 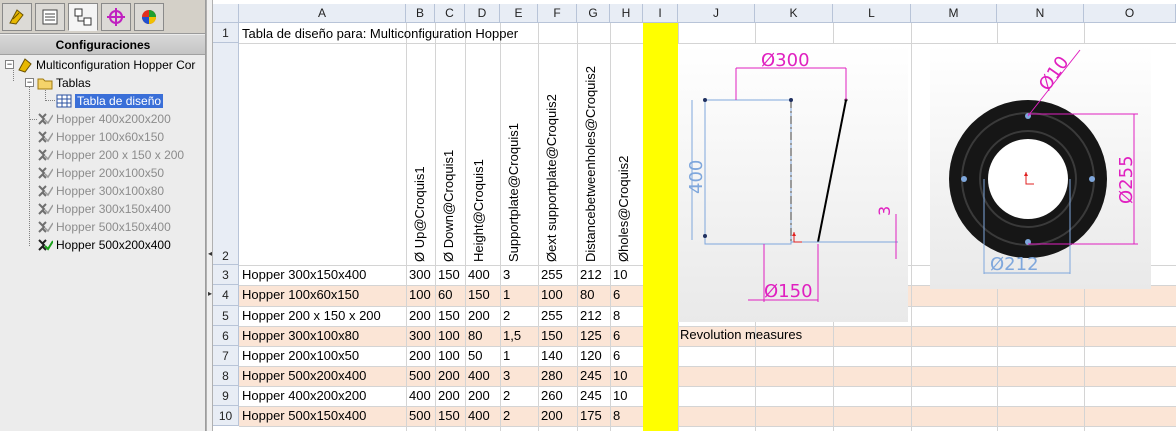 What do you see at coordinates (550, 396) in the screenshot?
I see `value-cell: 260` at bounding box center [550, 396].